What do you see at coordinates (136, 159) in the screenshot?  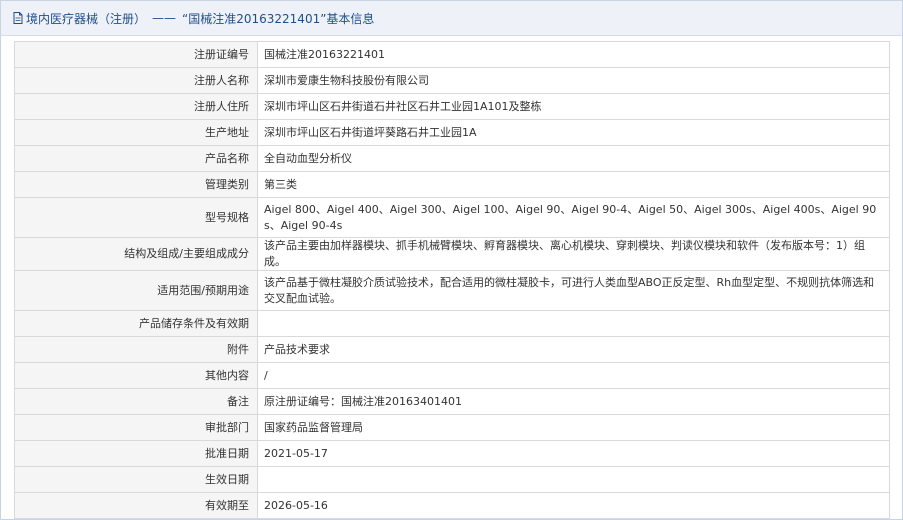 I see `row-label: 产品名称` at bounding box center [136, 159].